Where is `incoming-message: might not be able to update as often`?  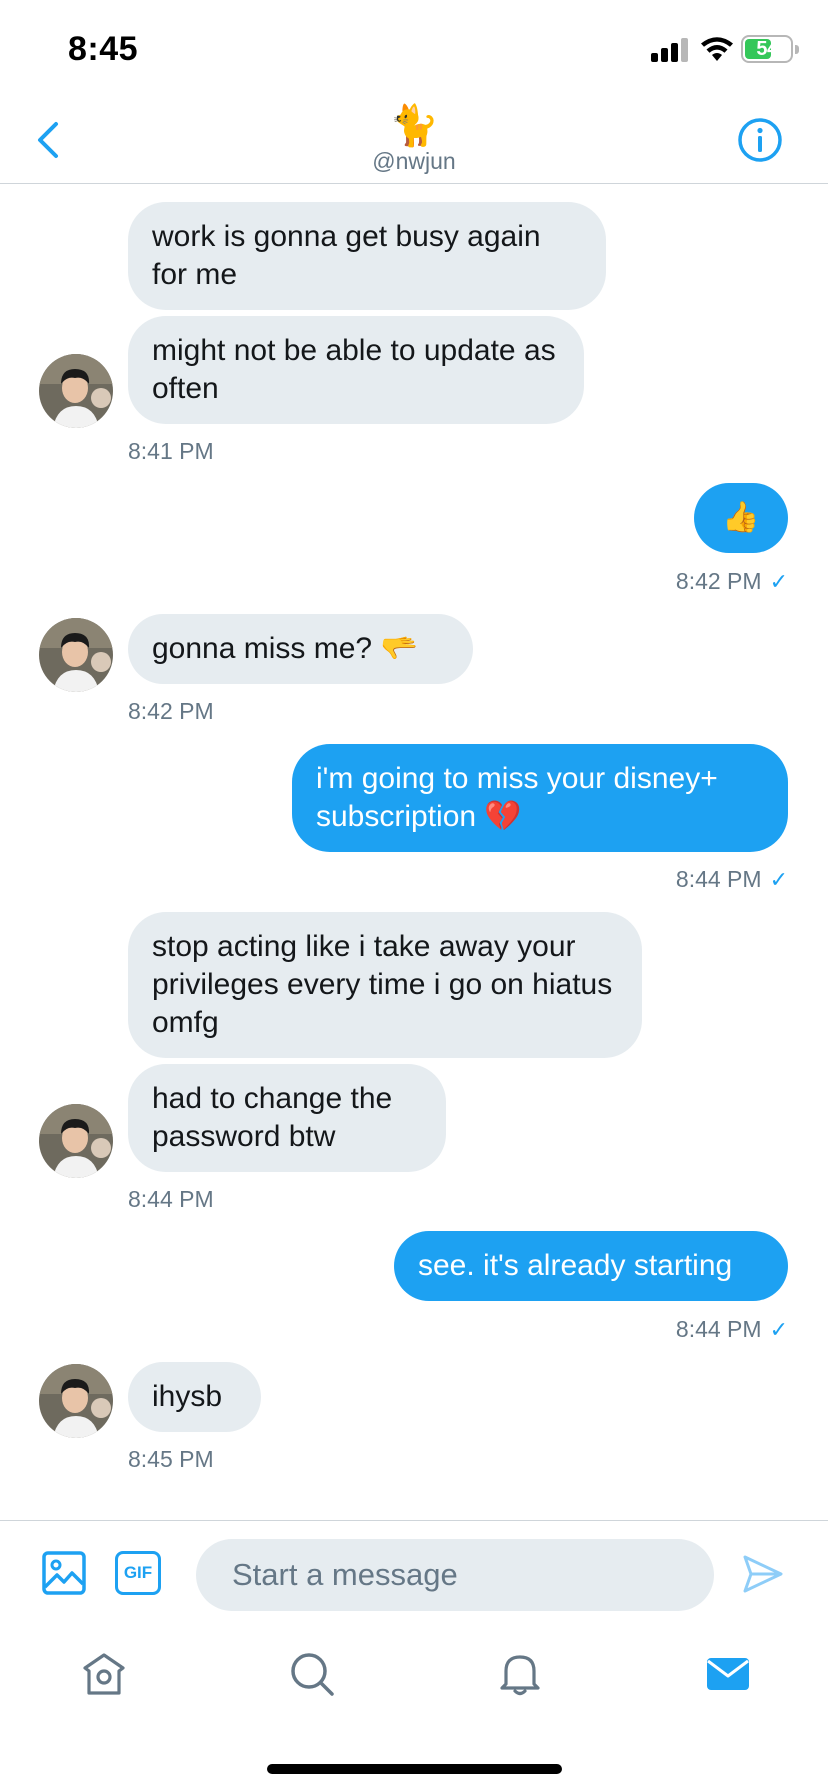
incoming-message: might not be able to update as often is located at coordinates (356, 370).